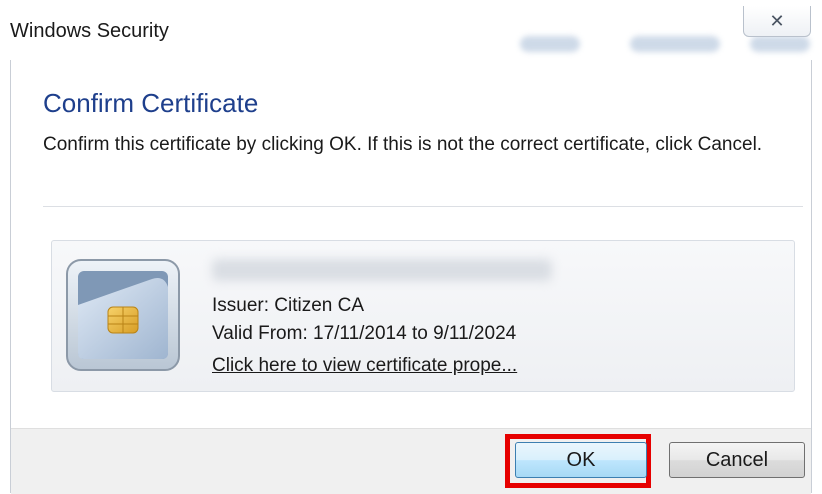 This screenshot has width=822, height=494. Describe the element at coordinates (581, 460) in the screenshot. I see `ok-button: OK` at that location.